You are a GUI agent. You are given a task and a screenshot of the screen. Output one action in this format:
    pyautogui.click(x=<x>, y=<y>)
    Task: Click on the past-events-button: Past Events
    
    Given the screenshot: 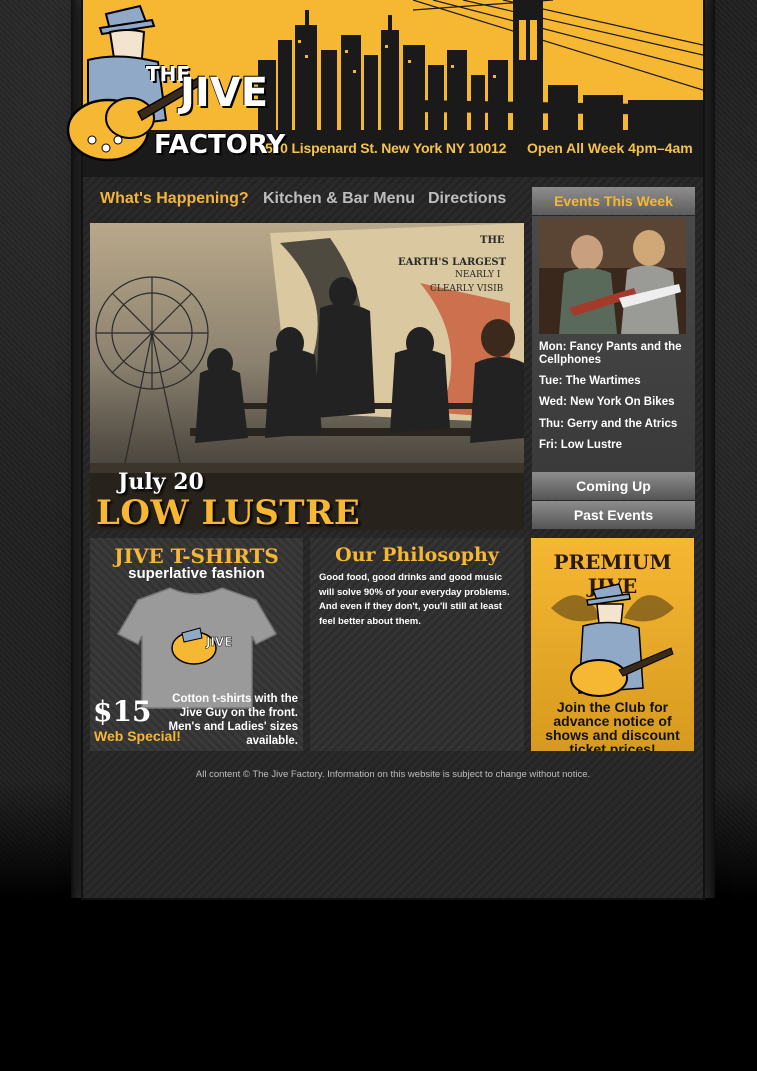 What is the action you would take?
    pyautogui.click(x=613, y=515)
    